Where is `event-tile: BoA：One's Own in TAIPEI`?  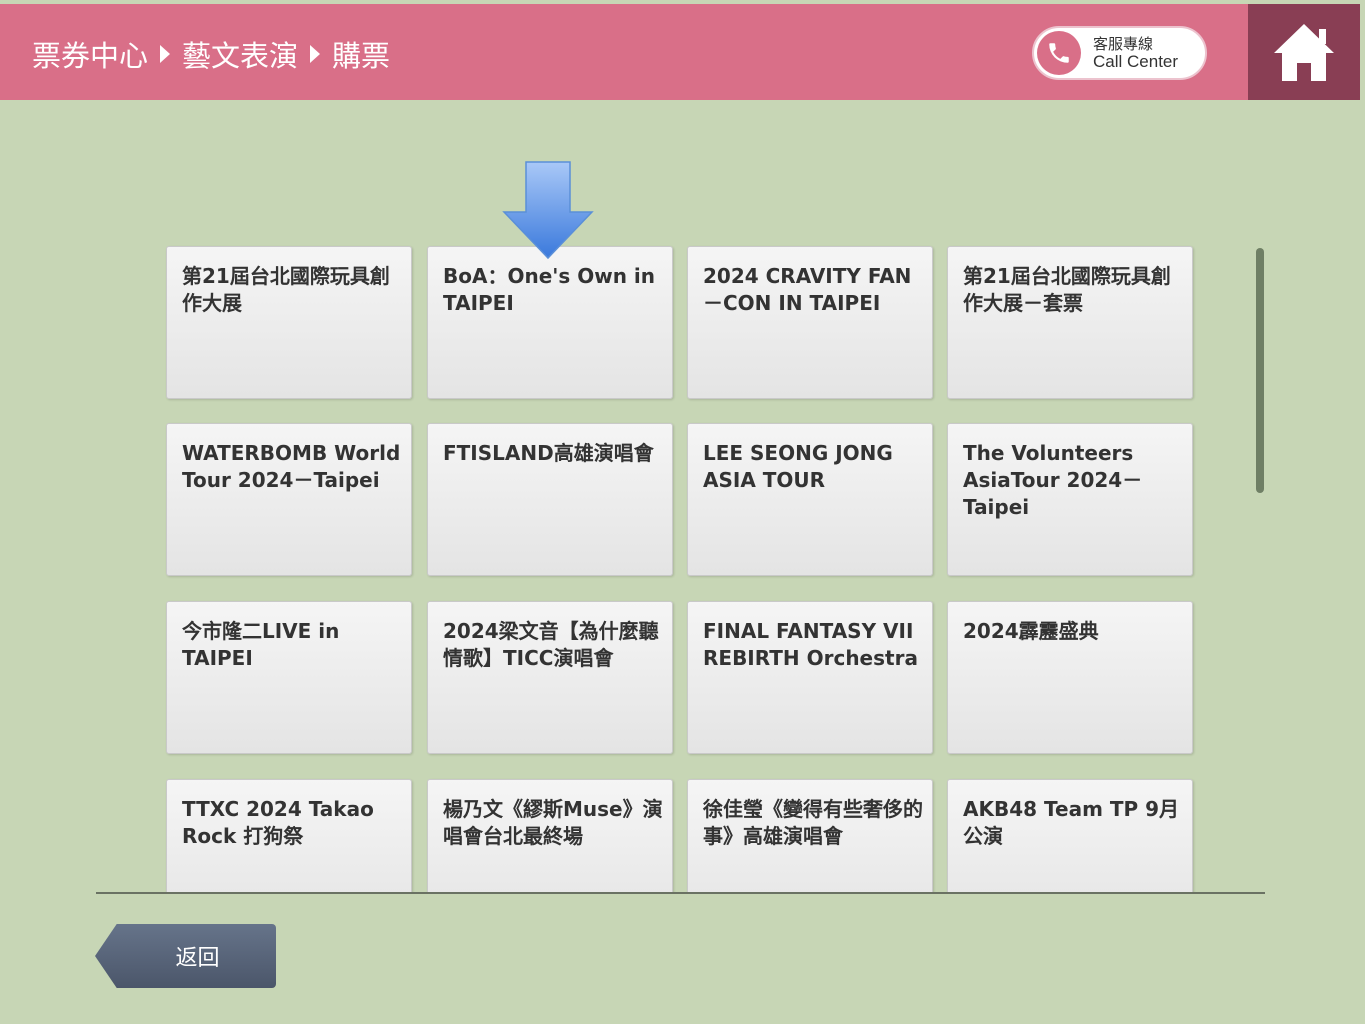 event-tile: BoA：One's Own in TAIPEI is located at coordinates (550, 322).